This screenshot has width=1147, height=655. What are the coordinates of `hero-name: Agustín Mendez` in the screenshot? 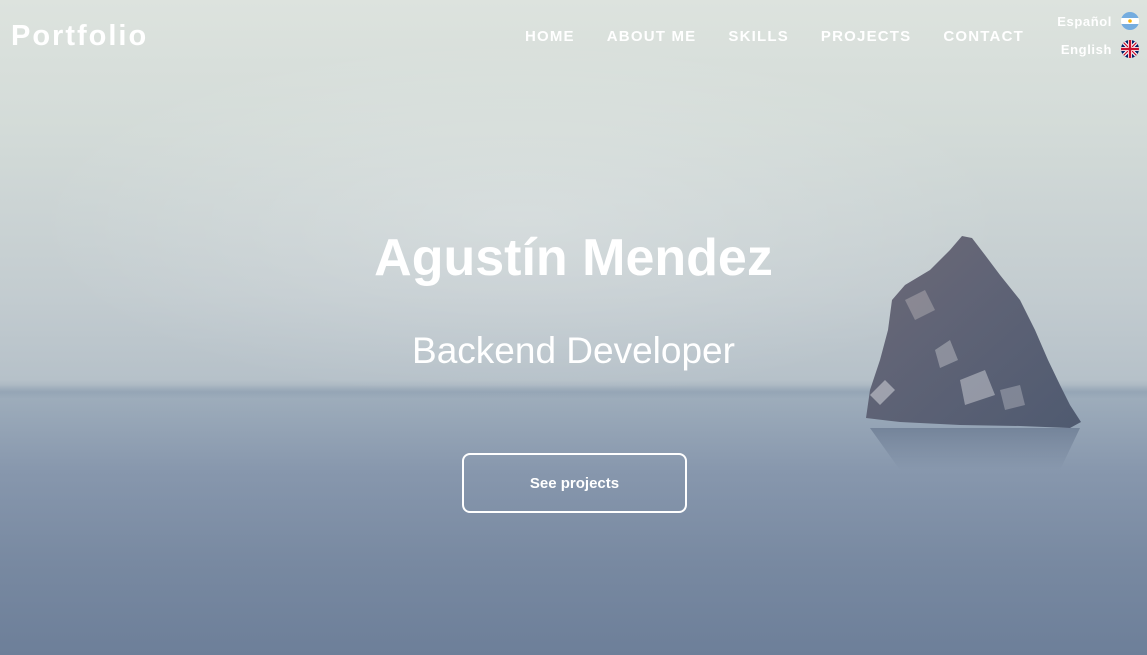 It's located at (573, 258).